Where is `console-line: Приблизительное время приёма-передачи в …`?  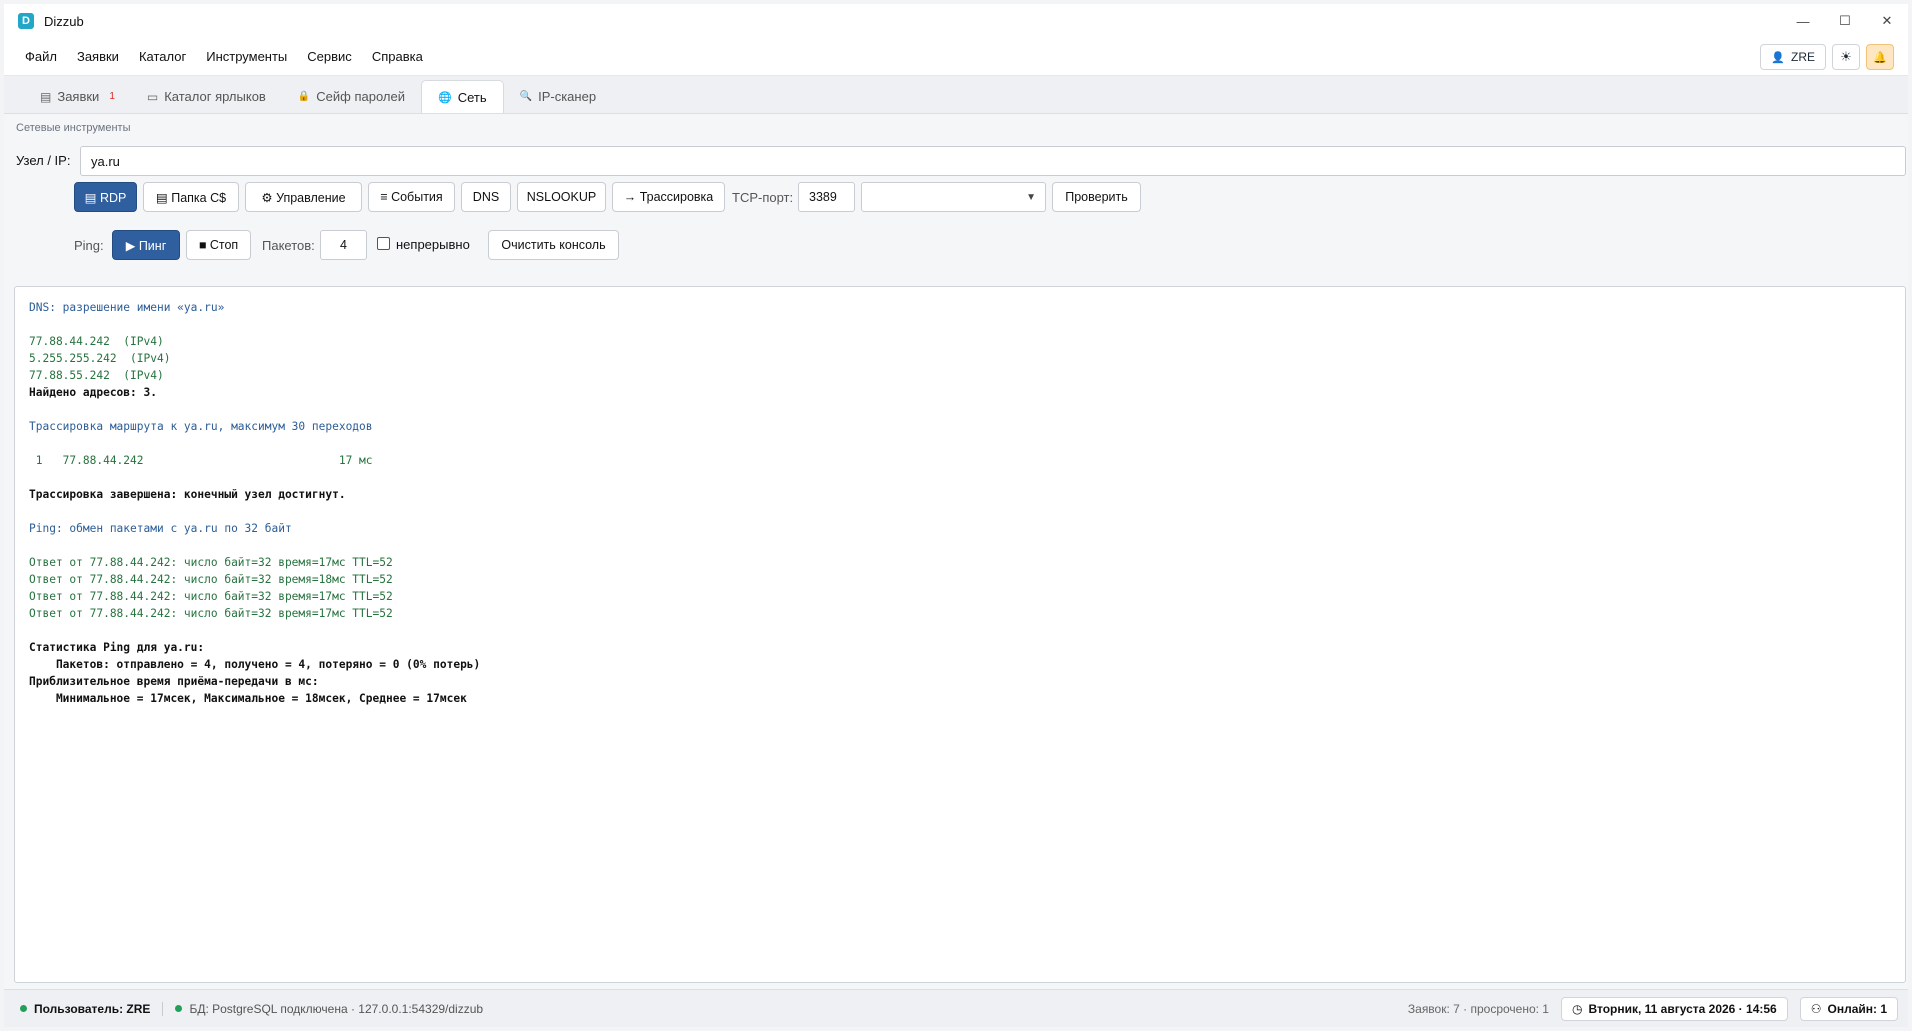 console-line: Приблизительное время приёма-передачи в … is located at coordinates (174, 681).